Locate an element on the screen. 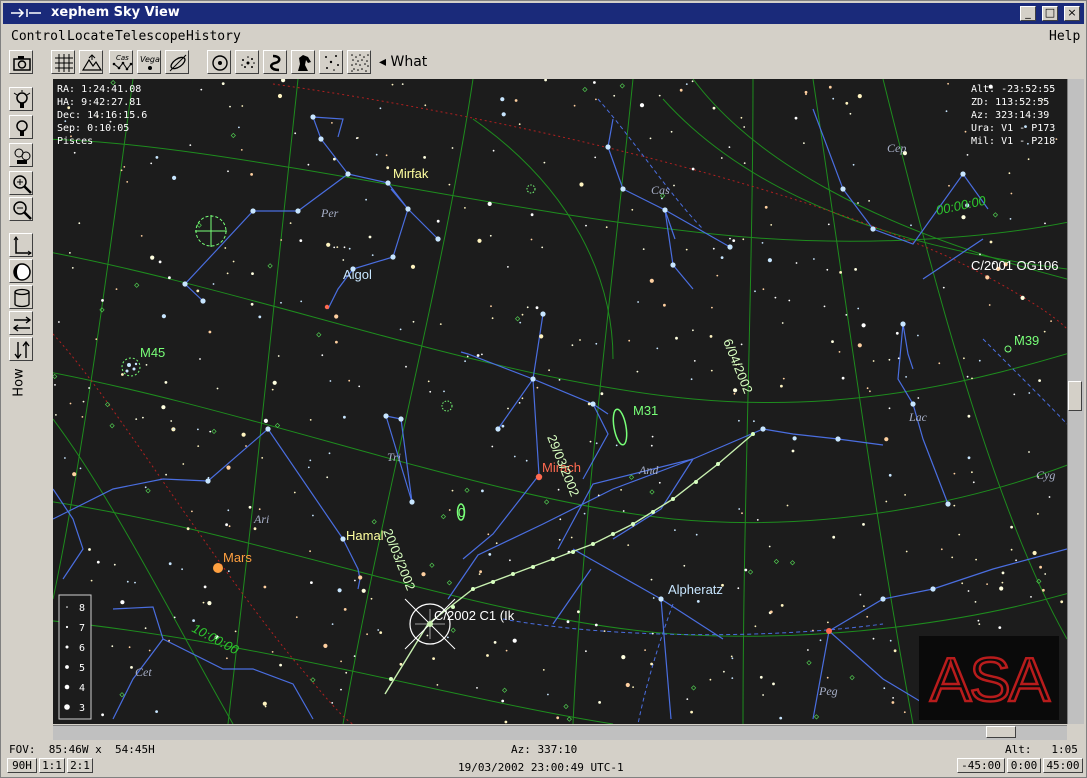 The image size is (1087, 778). flip-horizontal-icon is located at coordinates (21, 323).